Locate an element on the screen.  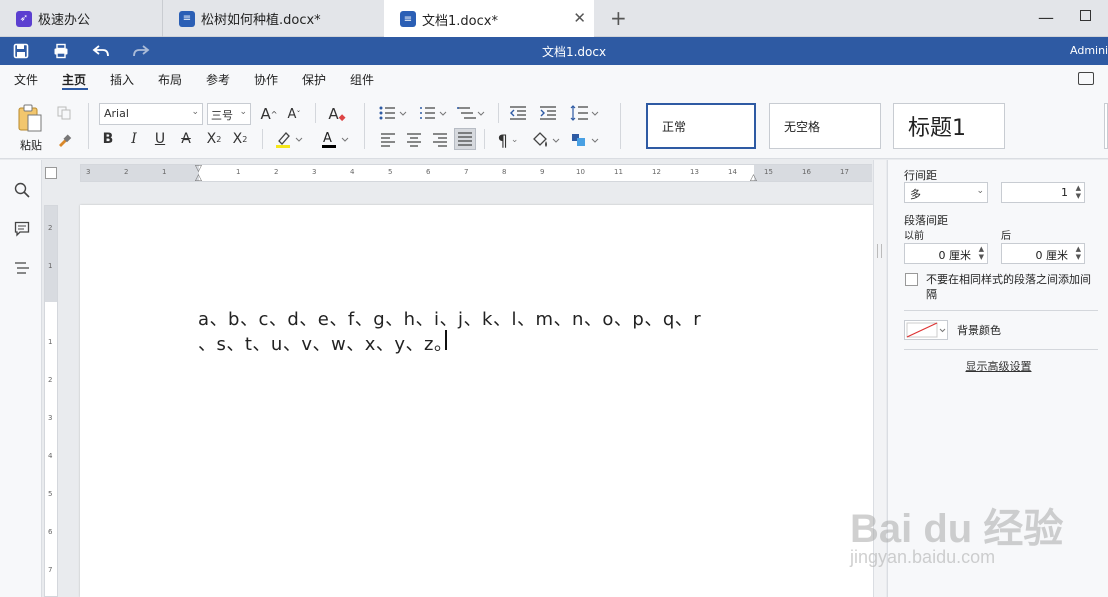
menu-plugins: 组件 is located at coordinates (362, 79).